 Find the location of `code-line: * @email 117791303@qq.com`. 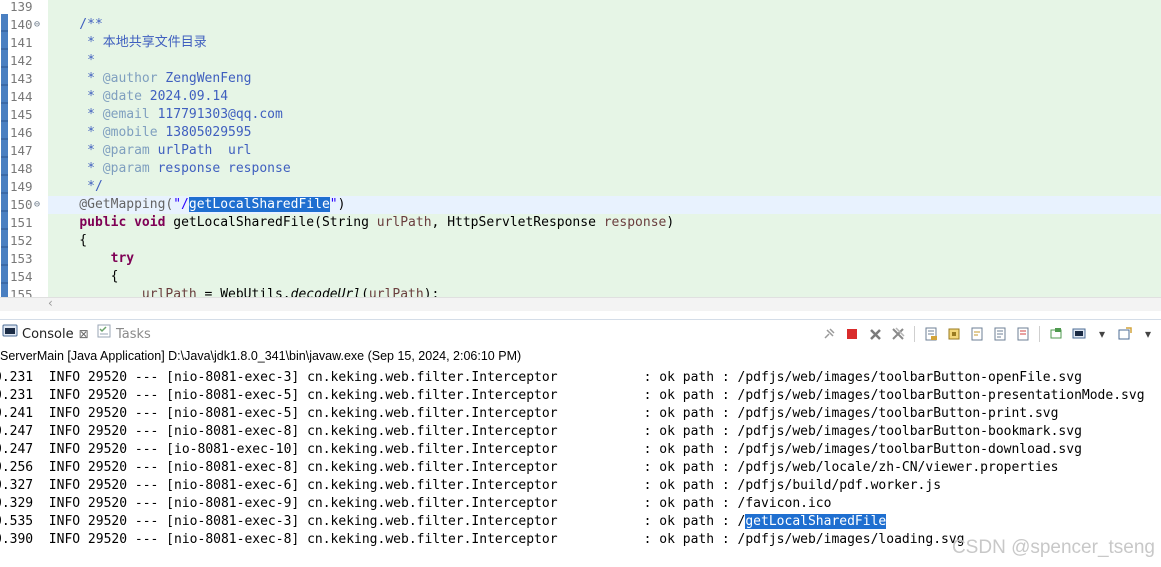

code-line: * @email 117791303@qq.com is located at coordinates (165, 115).